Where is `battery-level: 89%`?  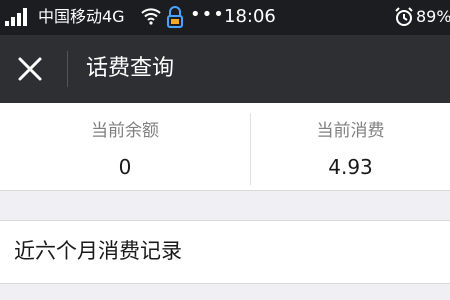 battery-level: 89% is located at coordinates (433, 16).